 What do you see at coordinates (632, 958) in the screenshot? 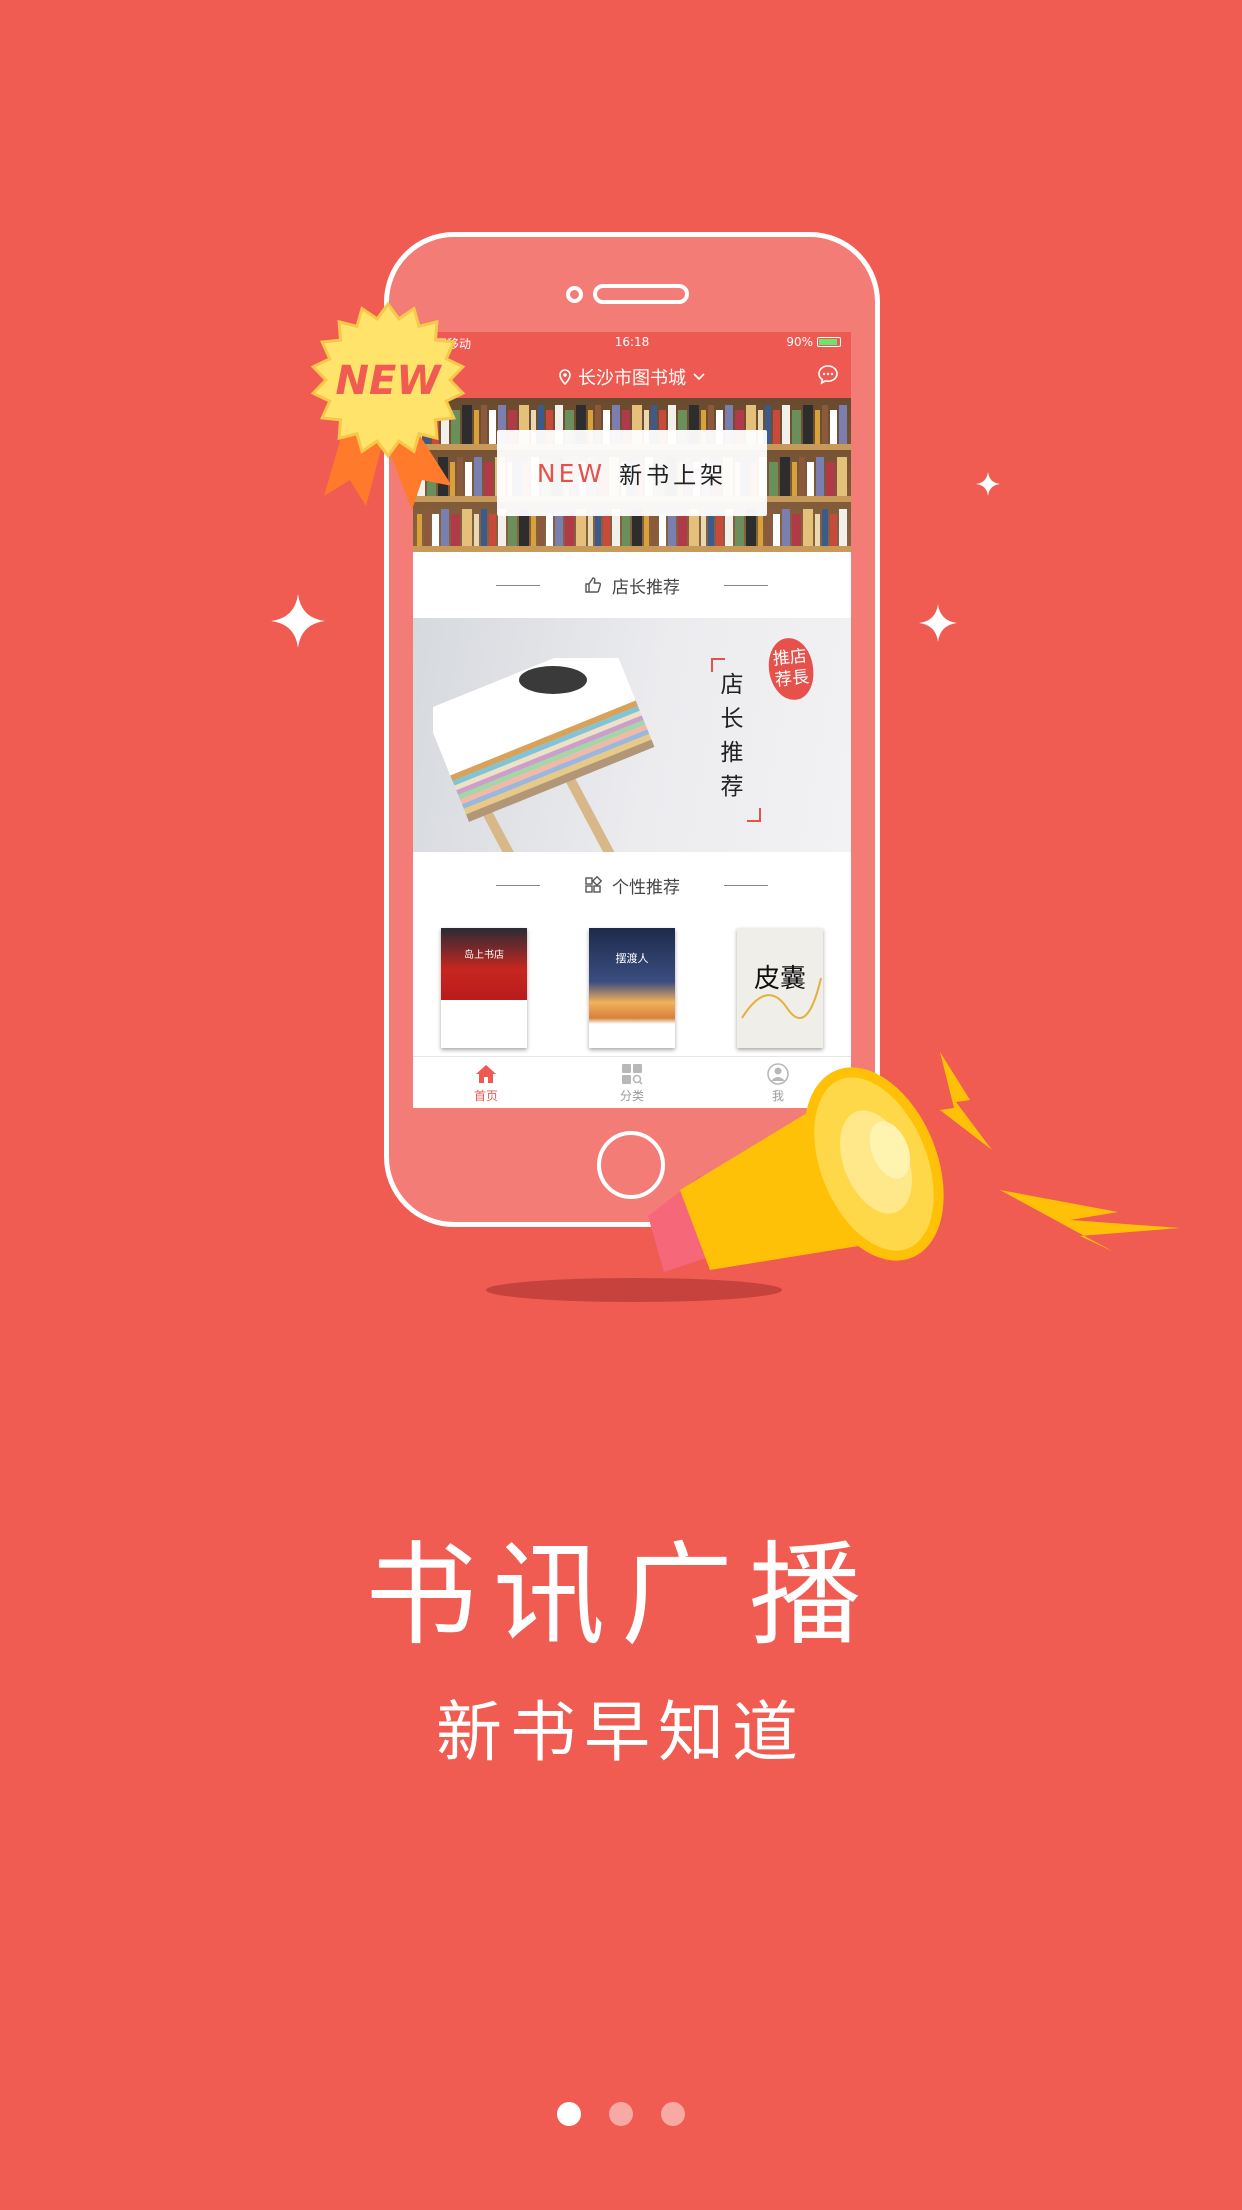
I see `book-title: 摆渡人` at bounding box center [632, 958].